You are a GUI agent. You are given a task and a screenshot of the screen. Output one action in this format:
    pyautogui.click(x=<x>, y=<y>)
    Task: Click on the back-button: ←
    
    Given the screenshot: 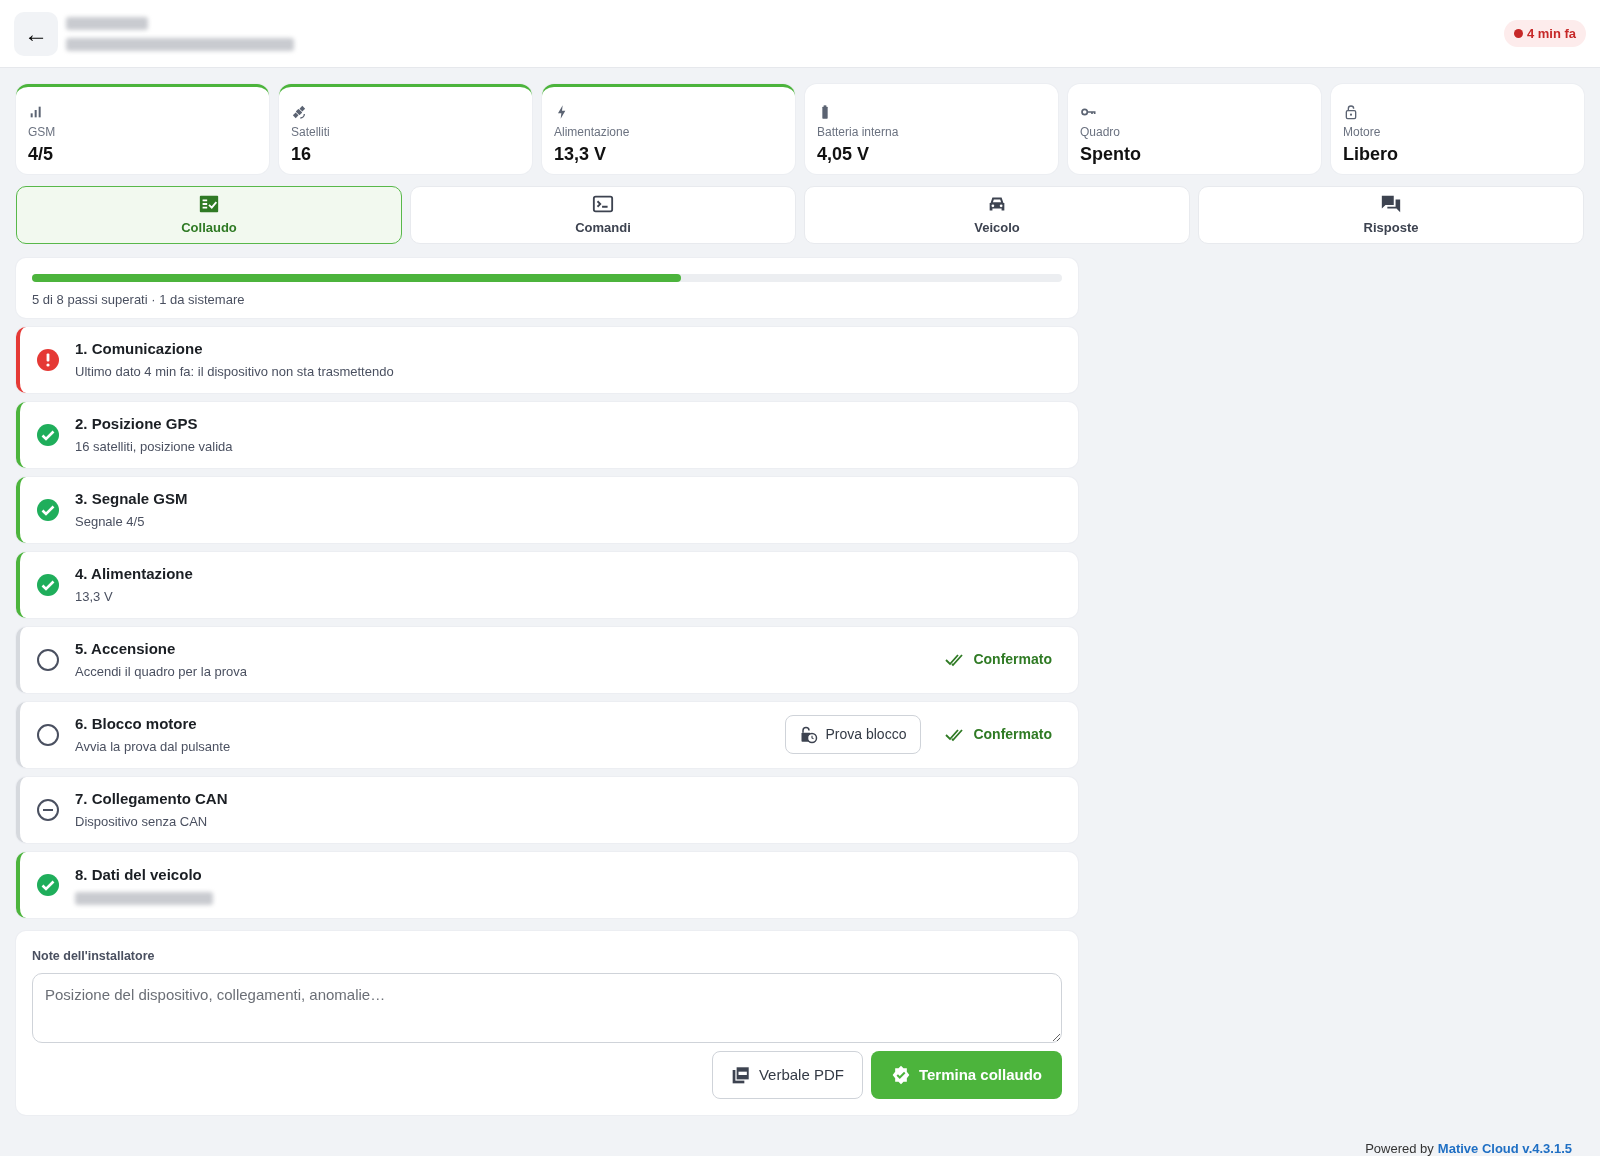 What is the action you would take?
    pyautogui.click(x=36, y=33)
    